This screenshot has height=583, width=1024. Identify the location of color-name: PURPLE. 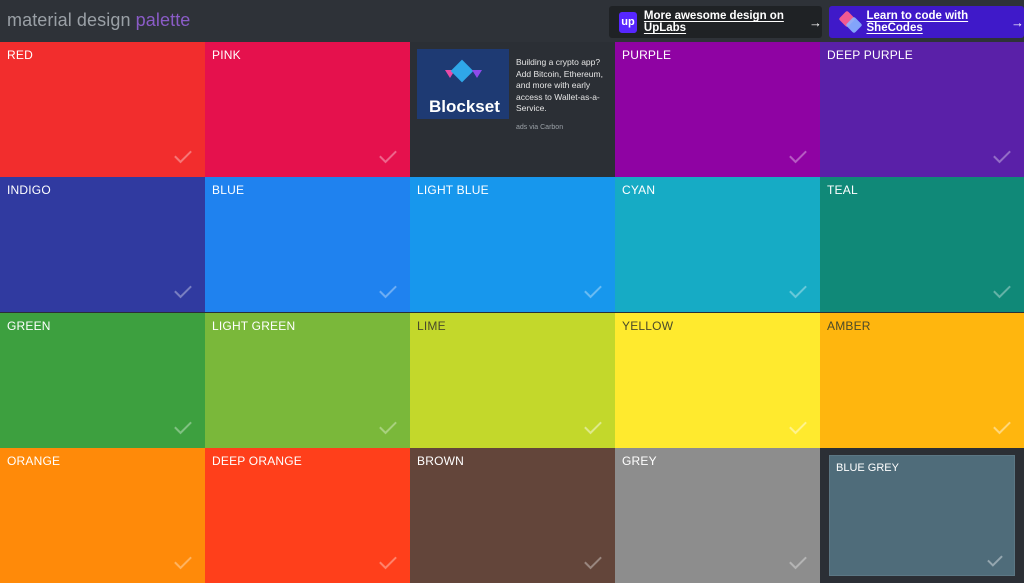
(647, 55).